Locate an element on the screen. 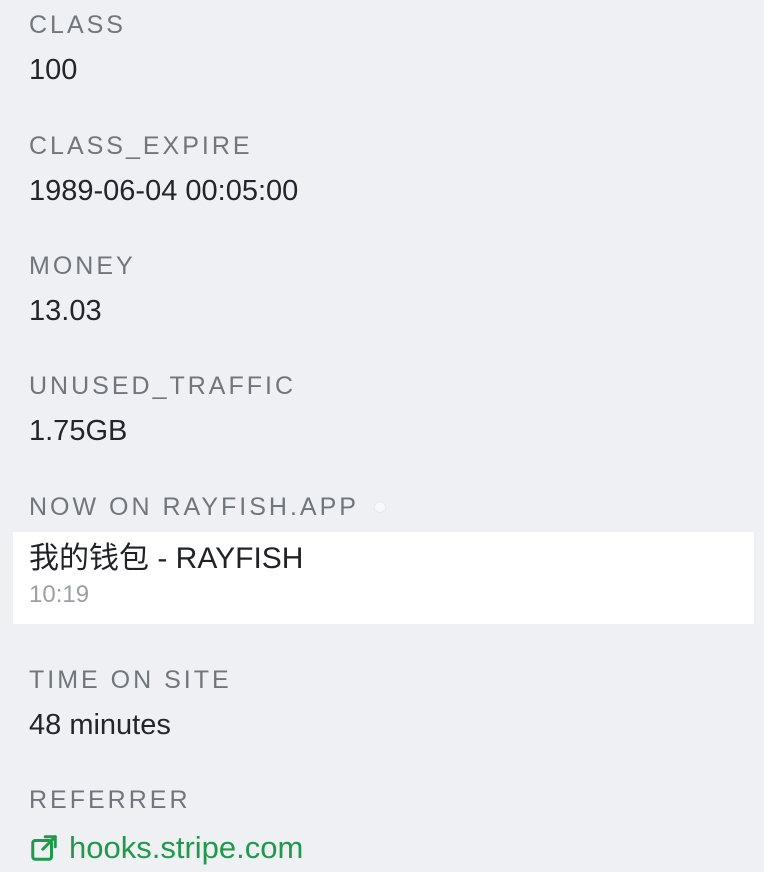 The image size is (764, 872). field-class-expire: CLASS_EXPIRE 1989-06-04 00:05:00 is located at coordinates (386, 170).